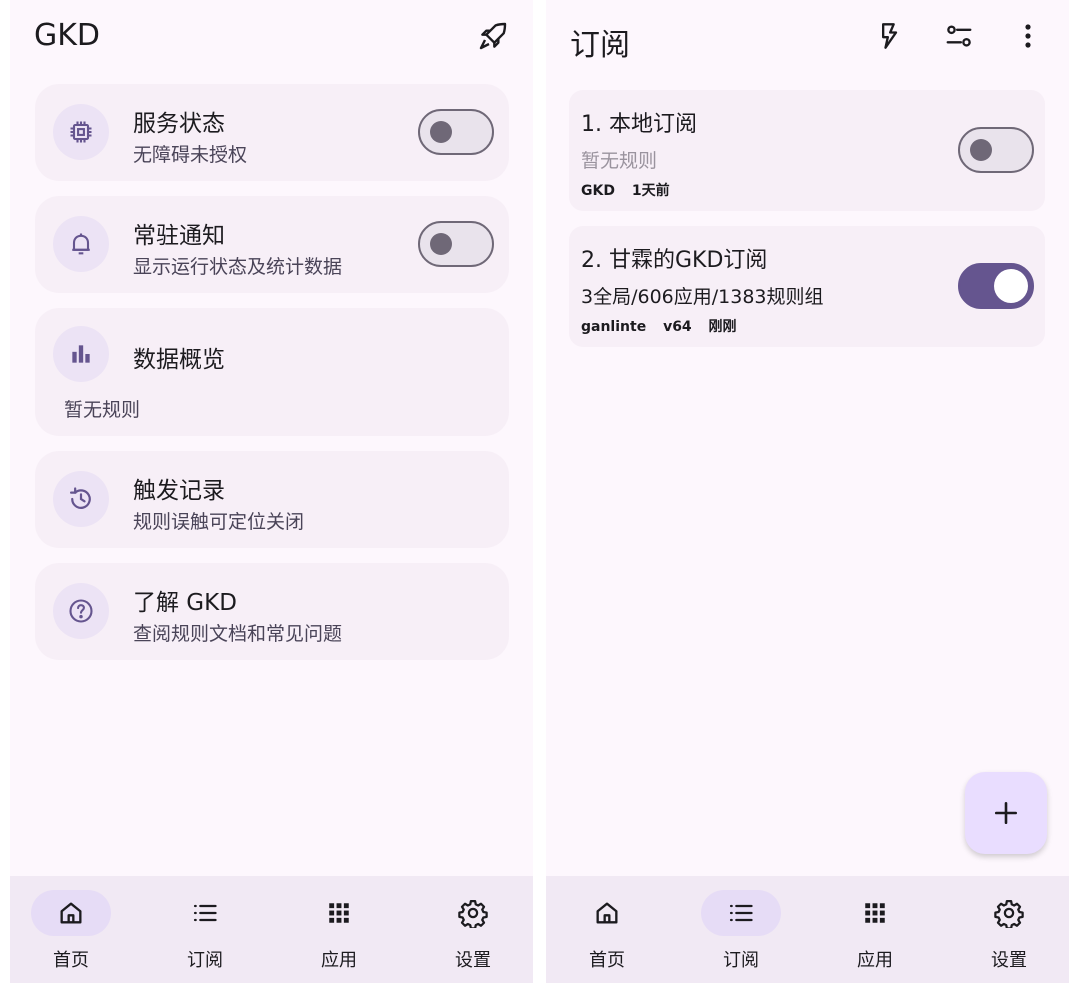 This screenshot has height=983, width=1080. I want to click on subscriptions-top-bar: 订阅, so click(807, 38).